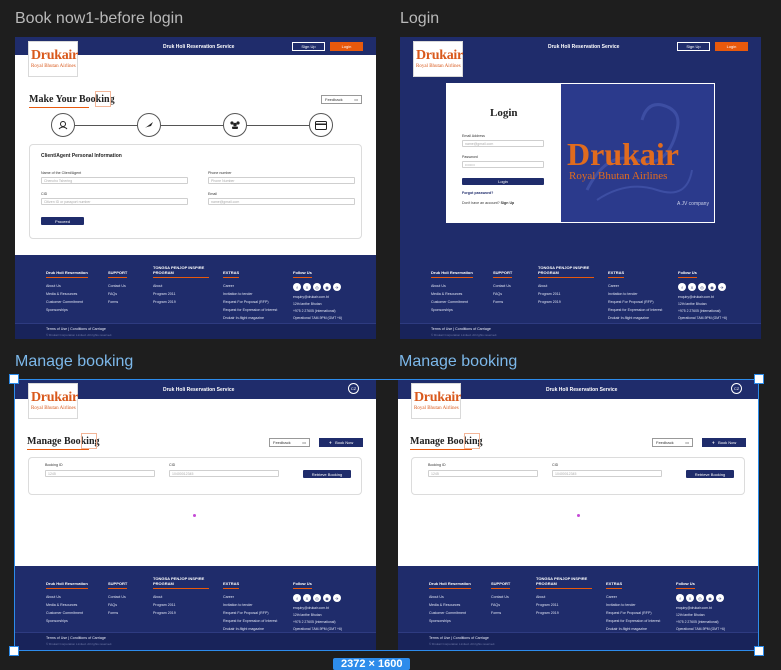 The width and height of the screenshot is (781, 670). What do you see at coordinates (103, 99) in the screenshot?
I see `title-orange-box` at bounding box center [103, 99].